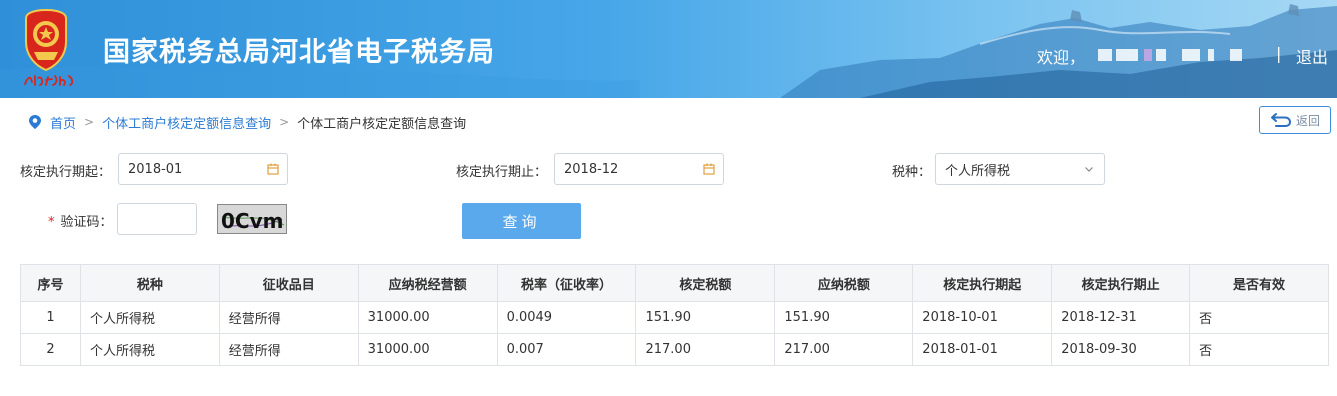 The height and width of the screenshot is (396, 1337). Describe the element at coordinates (982, 283) in the screenshot. I see `col-header-start-date: 核定执行期起` at that location.